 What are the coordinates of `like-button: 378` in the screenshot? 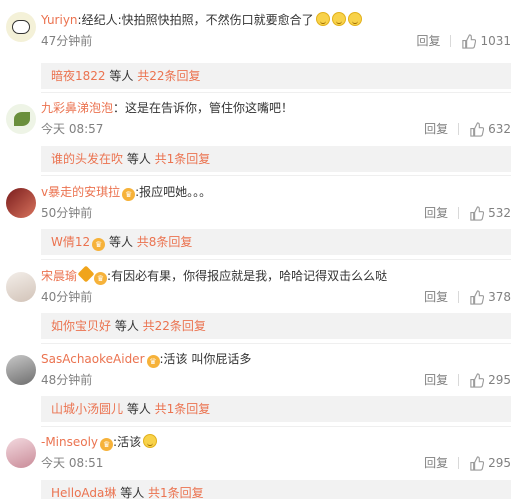 It's located at (490, 297).